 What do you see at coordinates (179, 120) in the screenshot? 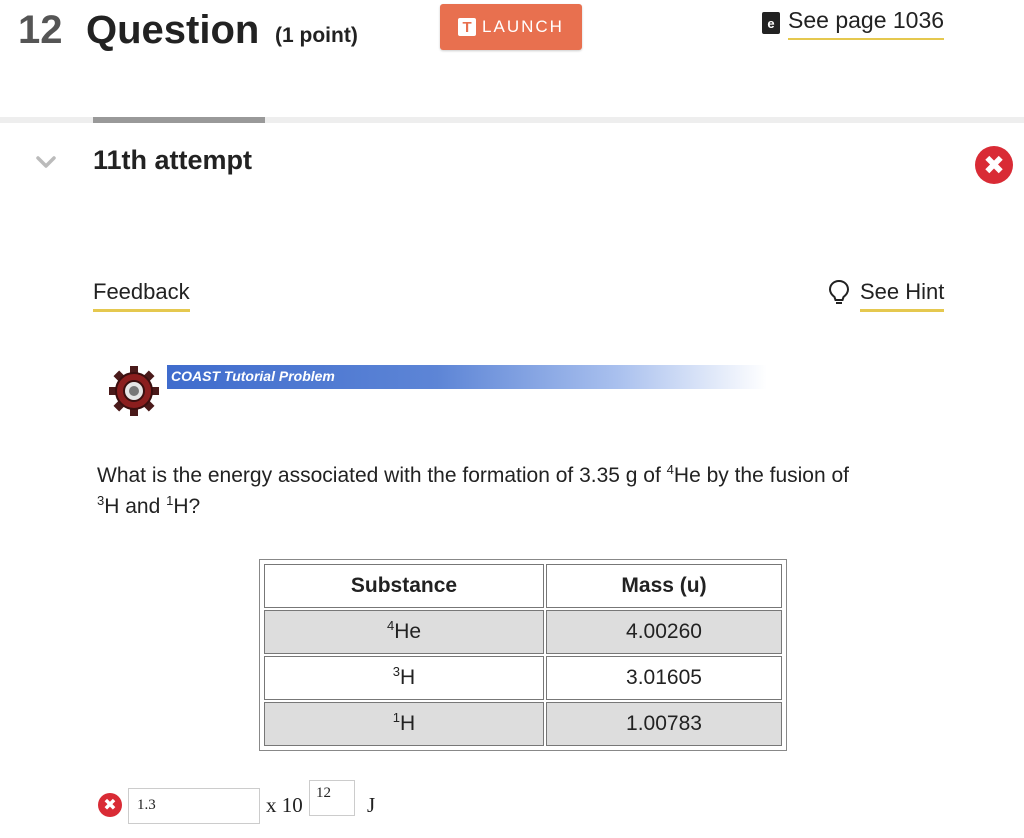
I see `section-divider-accent` at bounding box center [179, 120].